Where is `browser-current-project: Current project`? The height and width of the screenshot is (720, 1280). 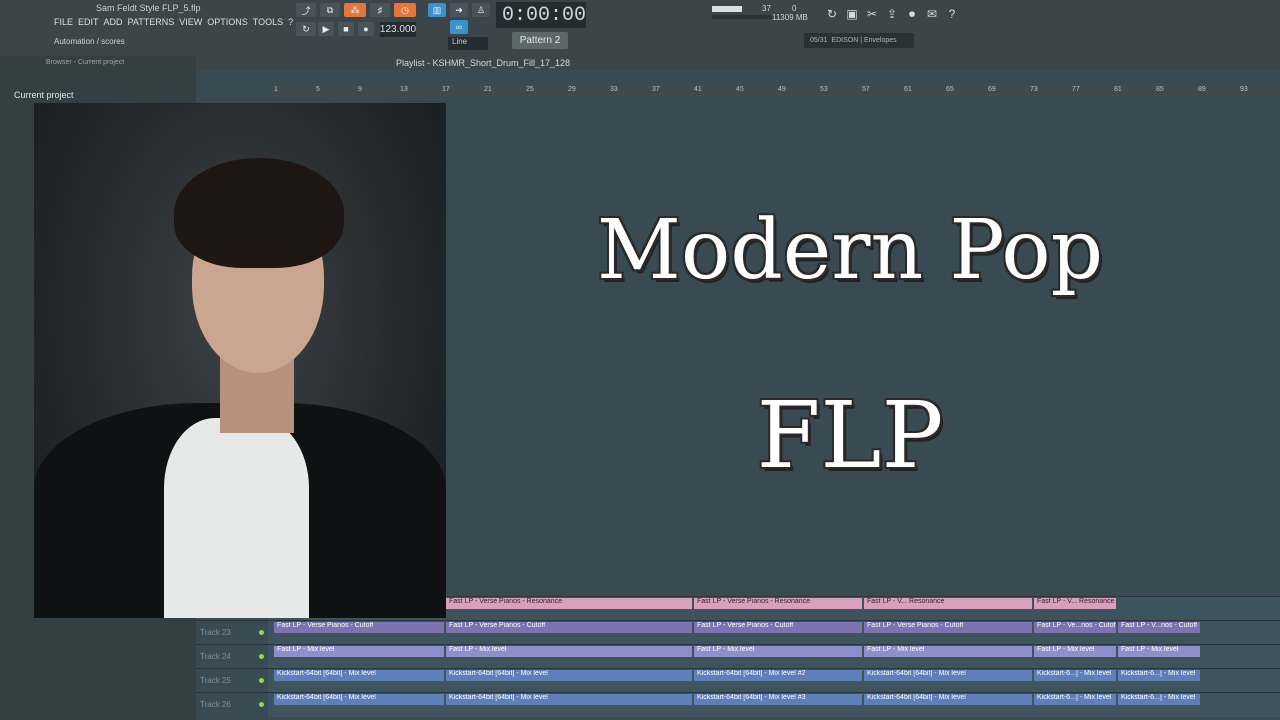 browser-current-project: Current project is located at coordinates (44, 95).